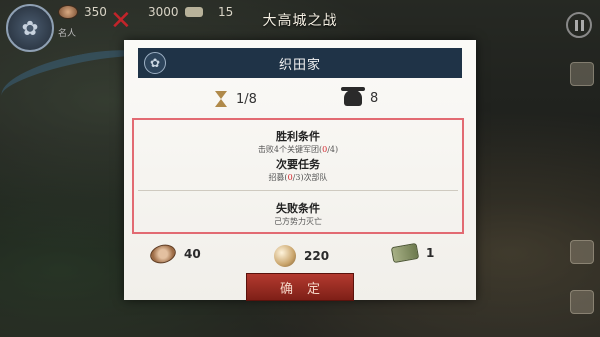  I want to click on scroll-menu-icon, so click(582, 302).